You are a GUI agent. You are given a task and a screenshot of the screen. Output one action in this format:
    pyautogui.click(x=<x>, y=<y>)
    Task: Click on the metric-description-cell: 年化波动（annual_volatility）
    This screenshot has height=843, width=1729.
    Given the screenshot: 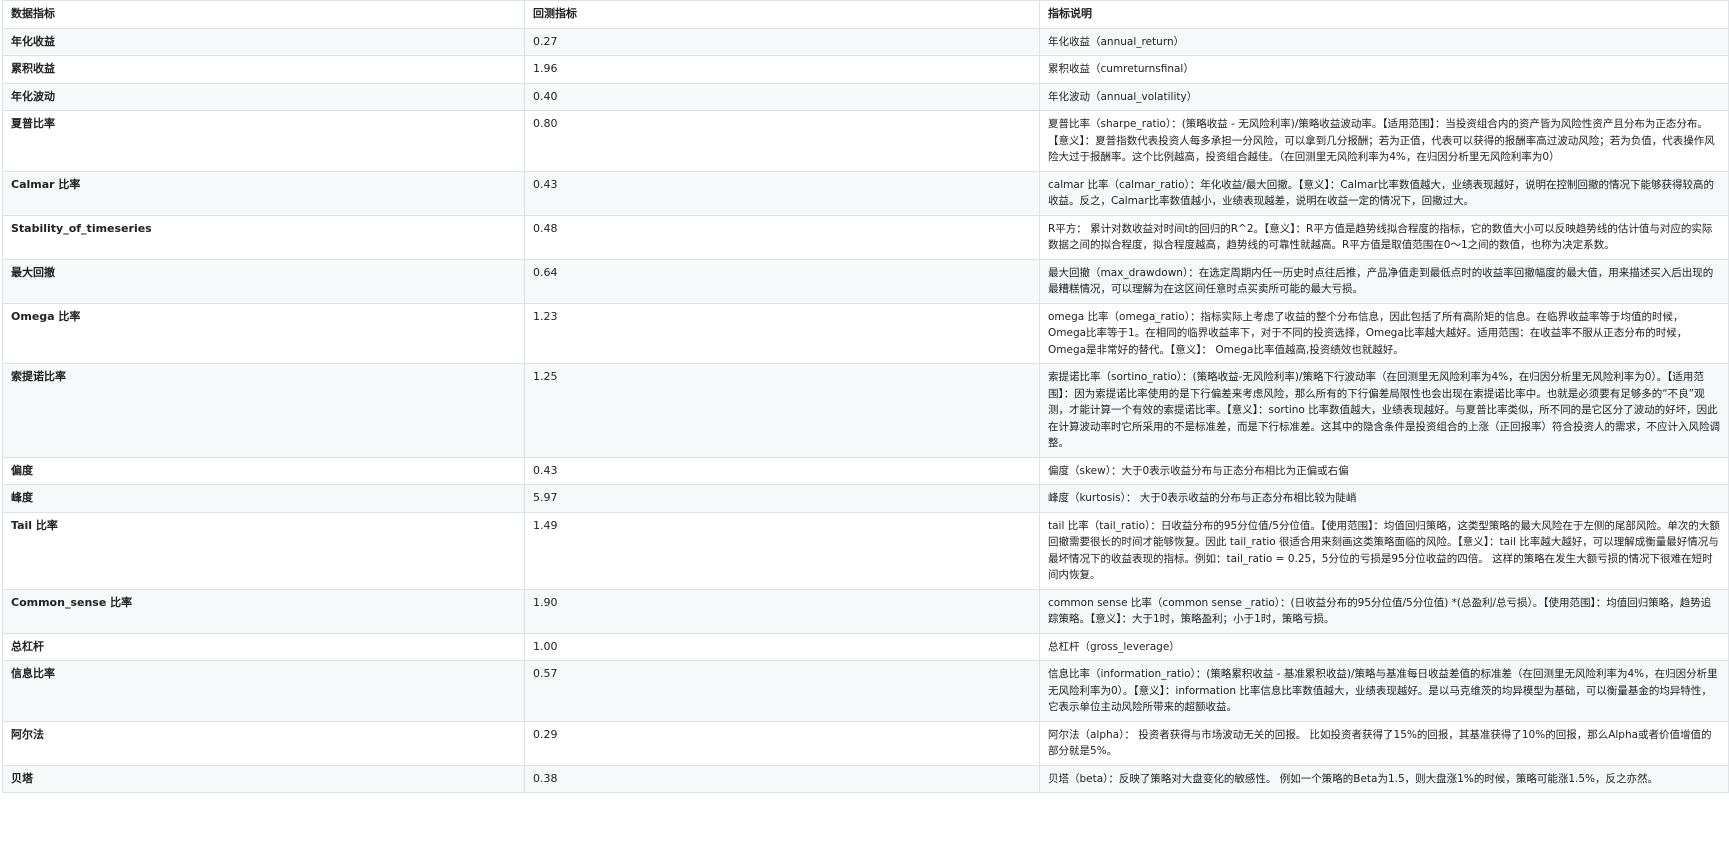 What is the action you would take?
    pyautogui.click(x=1384, y=96)
    